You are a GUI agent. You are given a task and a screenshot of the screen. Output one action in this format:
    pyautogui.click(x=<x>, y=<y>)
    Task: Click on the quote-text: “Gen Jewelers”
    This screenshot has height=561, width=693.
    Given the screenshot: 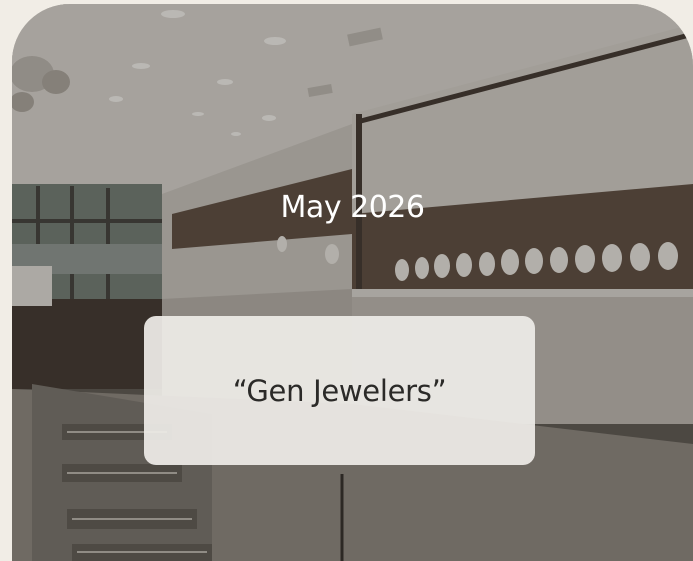 What is the action you would take?
    pyautogui.click(x=339, y=390)
    